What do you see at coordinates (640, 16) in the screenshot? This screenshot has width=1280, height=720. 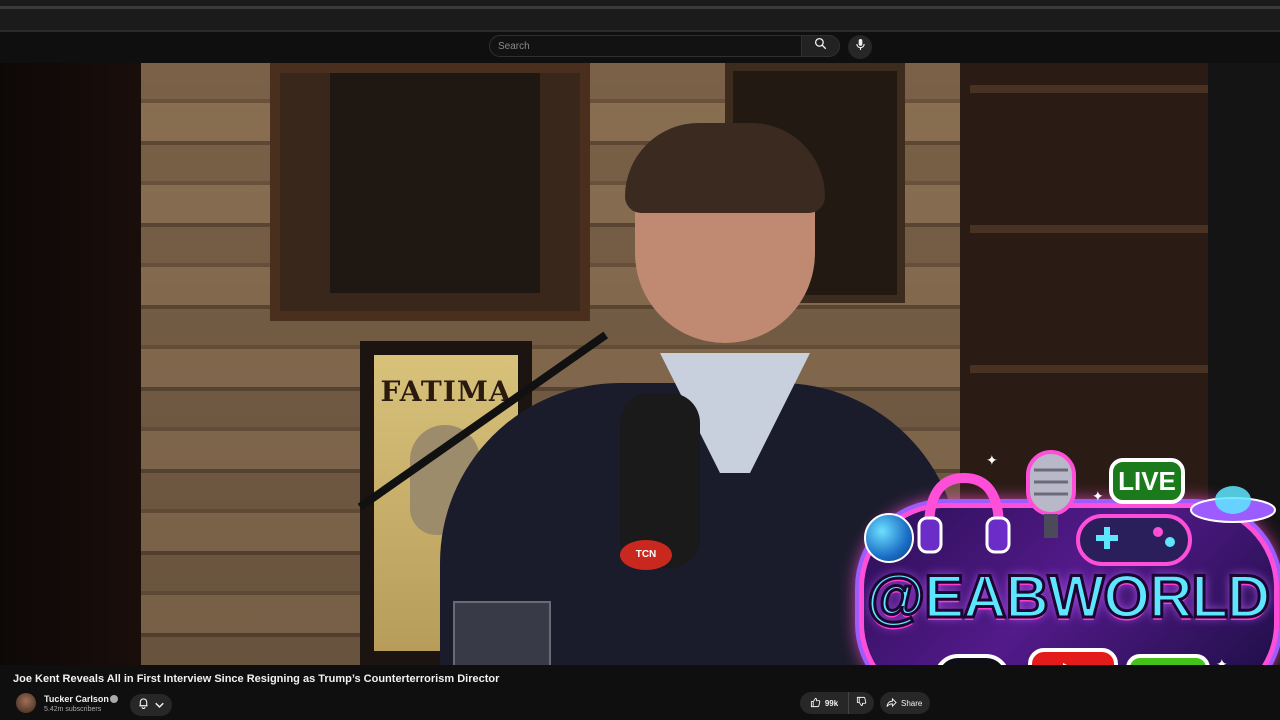 I see `browser-chrome-strip` at bounding box center [640, 16].